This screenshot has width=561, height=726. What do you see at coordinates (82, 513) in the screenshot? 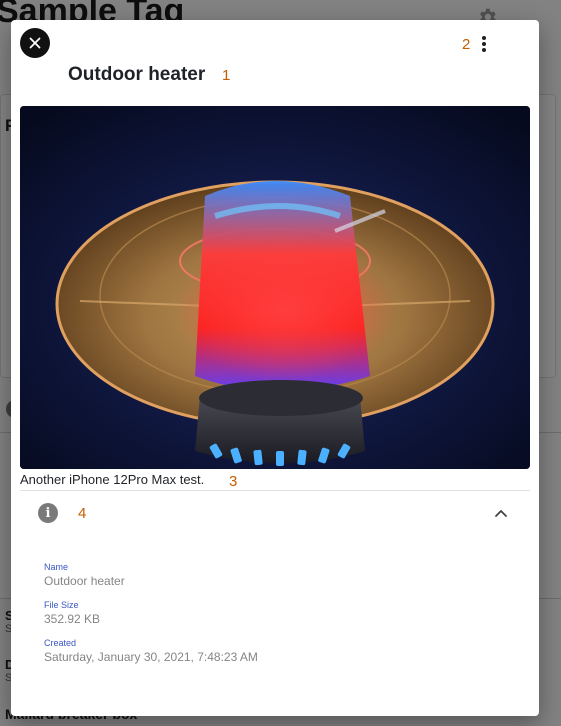
I see `annotation-marker: 4` at bounding box center [82, 513].